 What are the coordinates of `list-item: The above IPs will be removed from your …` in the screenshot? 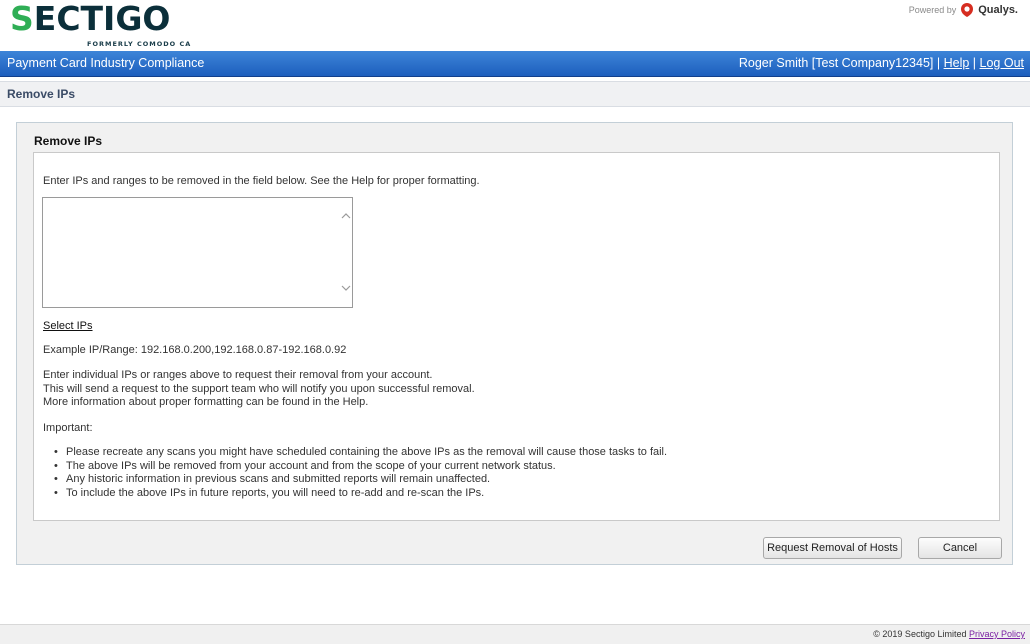 It's located at (360, 467).